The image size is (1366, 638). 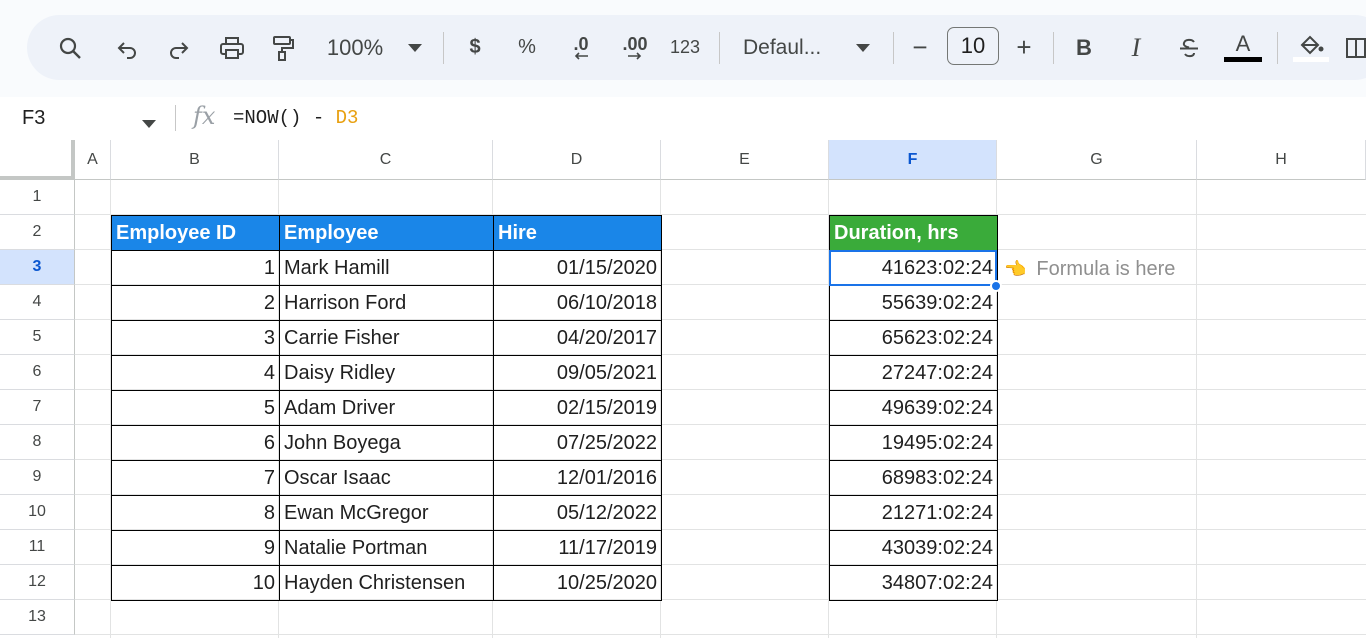 I want to click on table-cell-employee-id: 3, so click(x=195, y=338).